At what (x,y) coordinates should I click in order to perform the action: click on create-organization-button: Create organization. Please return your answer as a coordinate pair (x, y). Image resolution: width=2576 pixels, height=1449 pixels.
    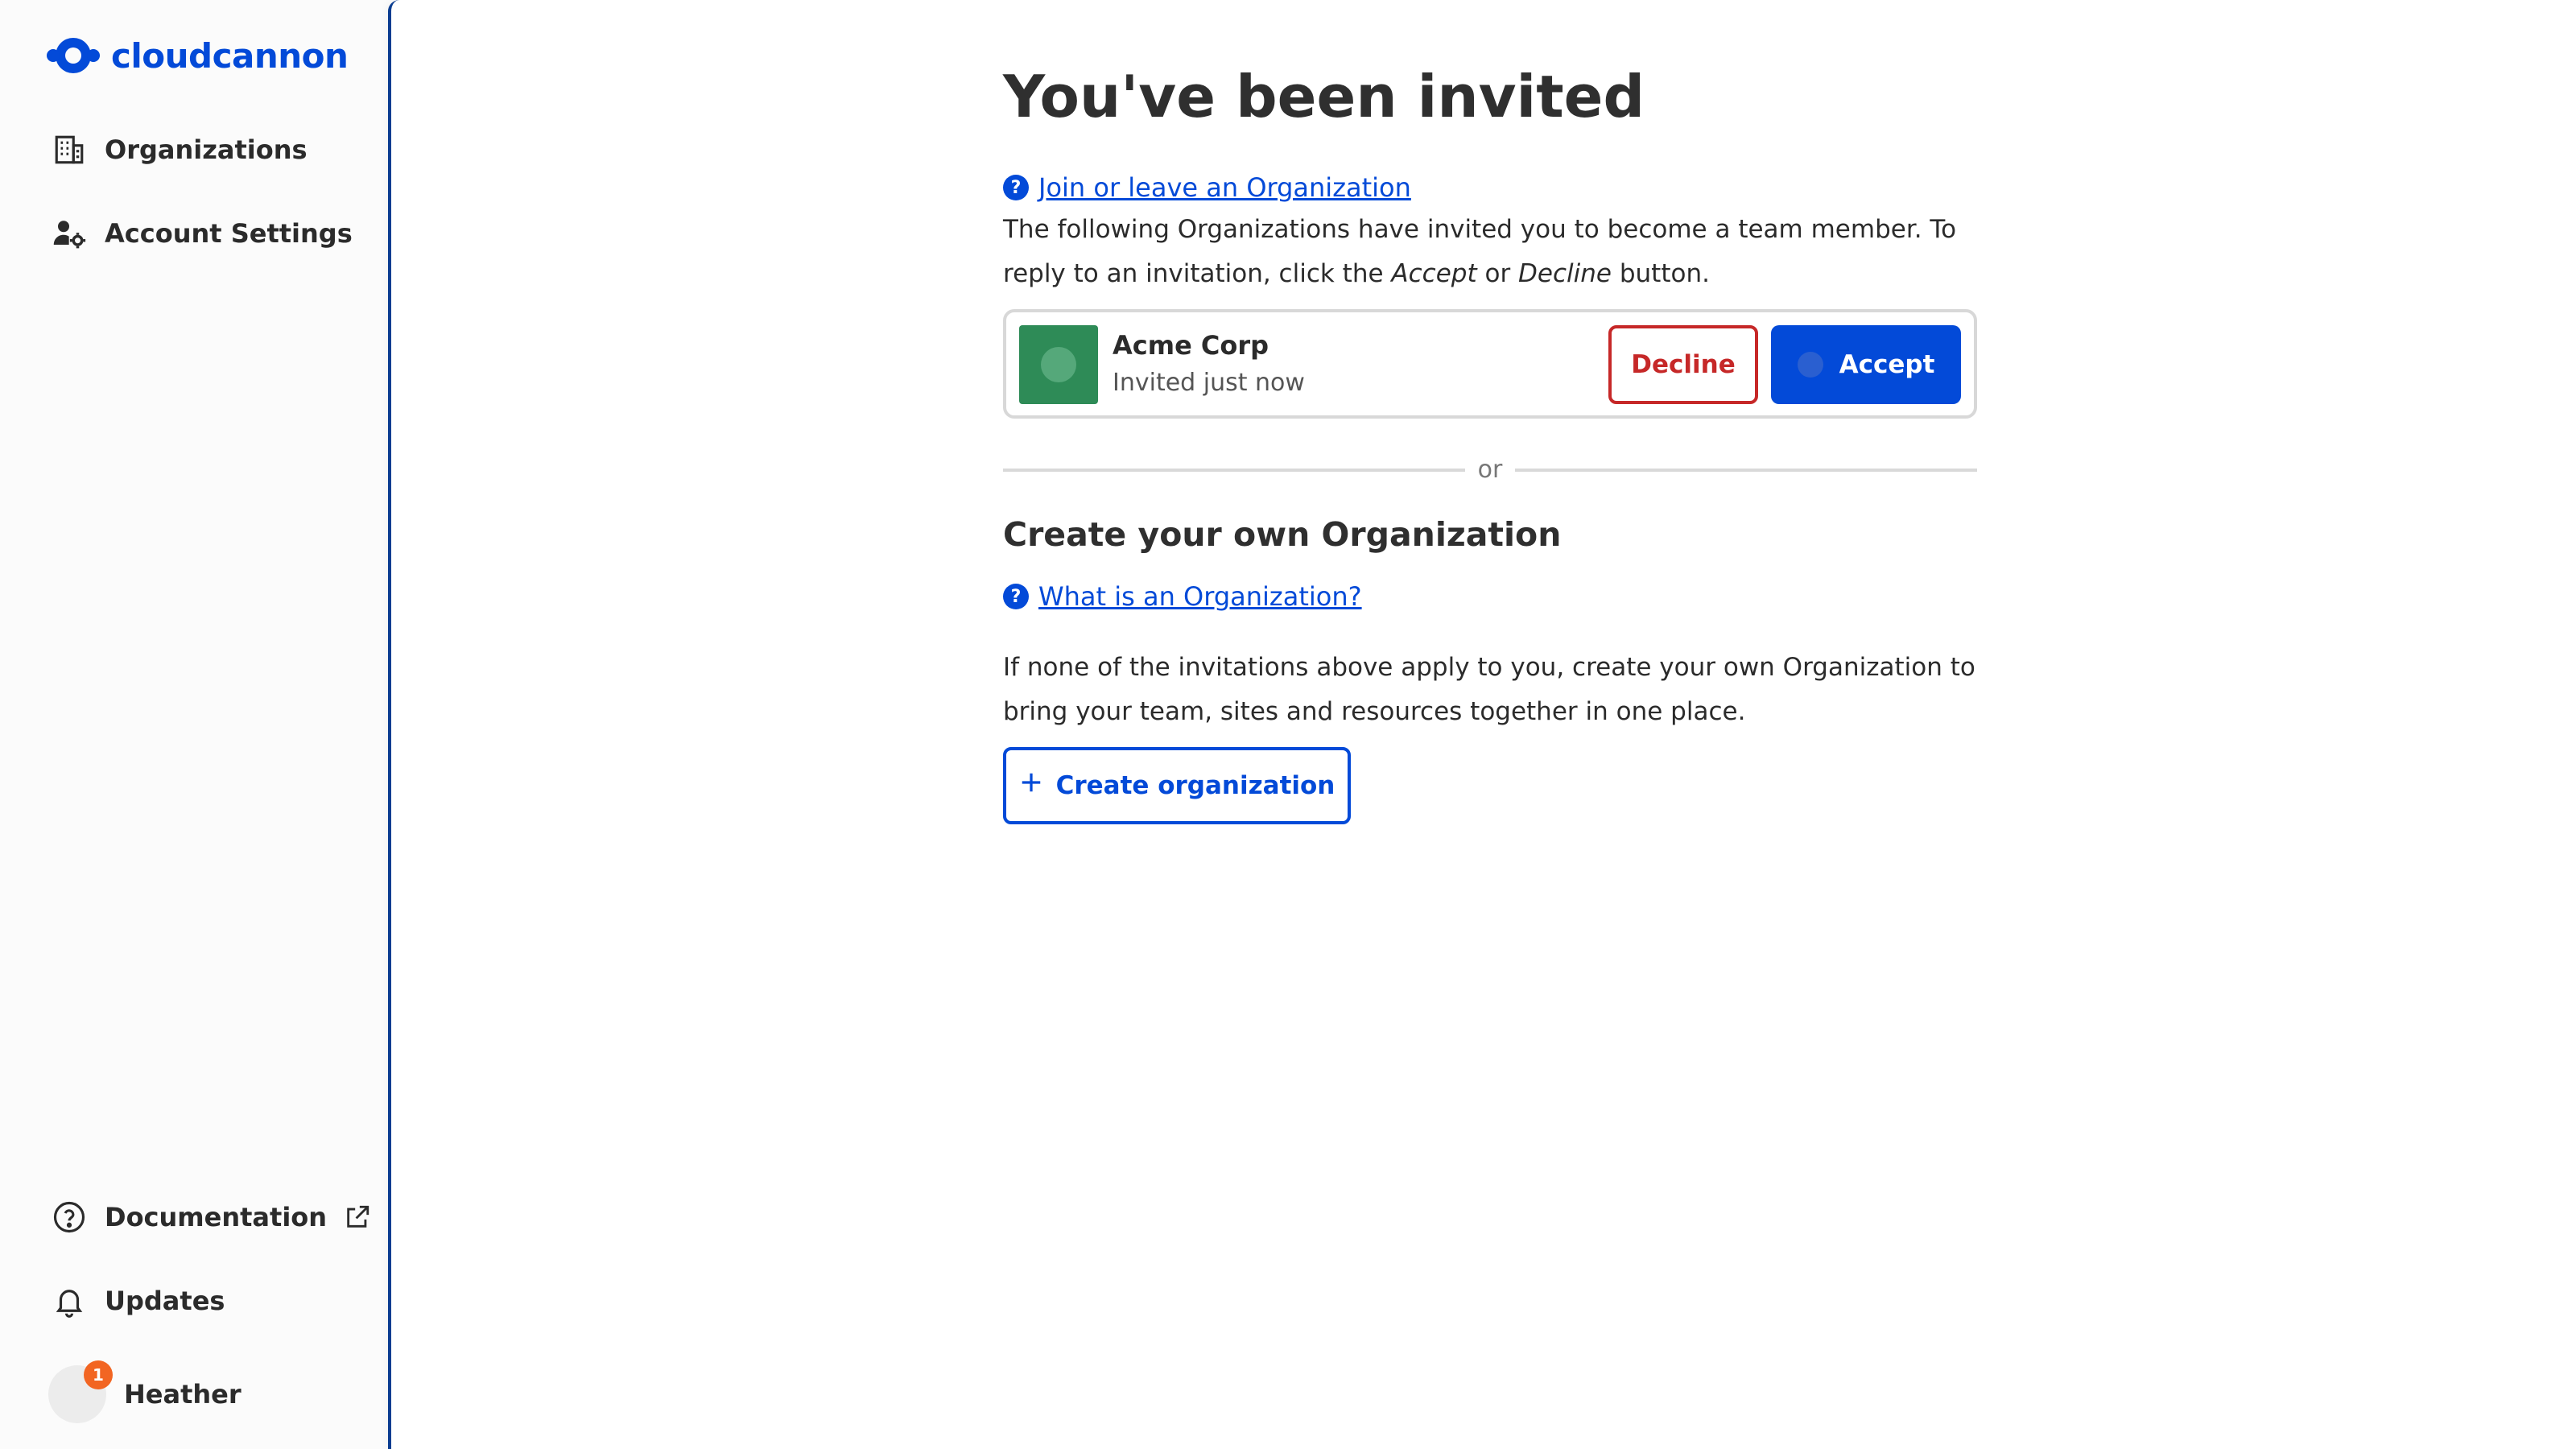
    Looking at the image, I should click on (1177, 785).